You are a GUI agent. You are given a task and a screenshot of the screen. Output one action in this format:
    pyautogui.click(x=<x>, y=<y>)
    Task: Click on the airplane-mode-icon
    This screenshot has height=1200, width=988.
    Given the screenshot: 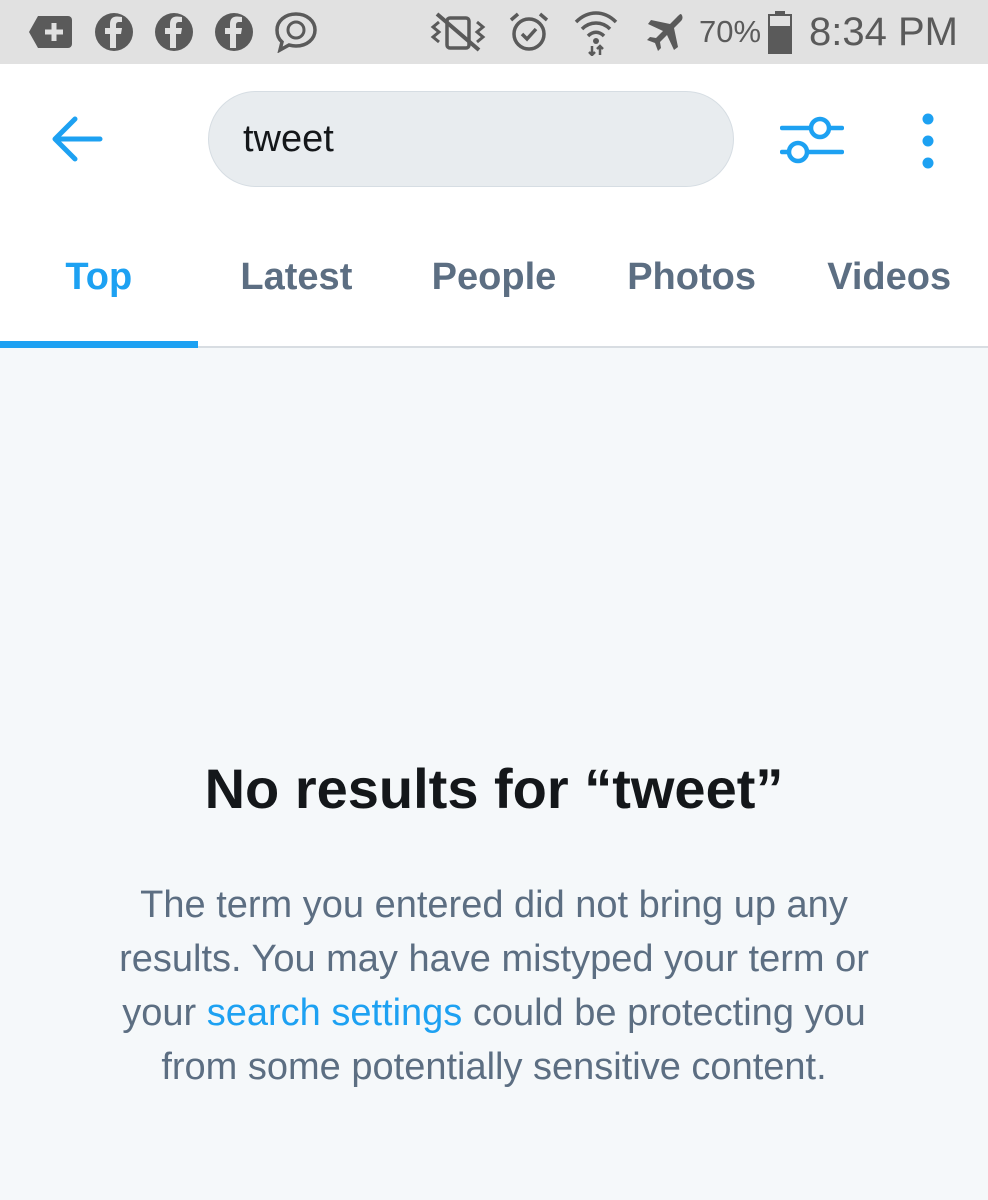 What is the action you would take?
    pyautogui.click(x=666, y=32)
    